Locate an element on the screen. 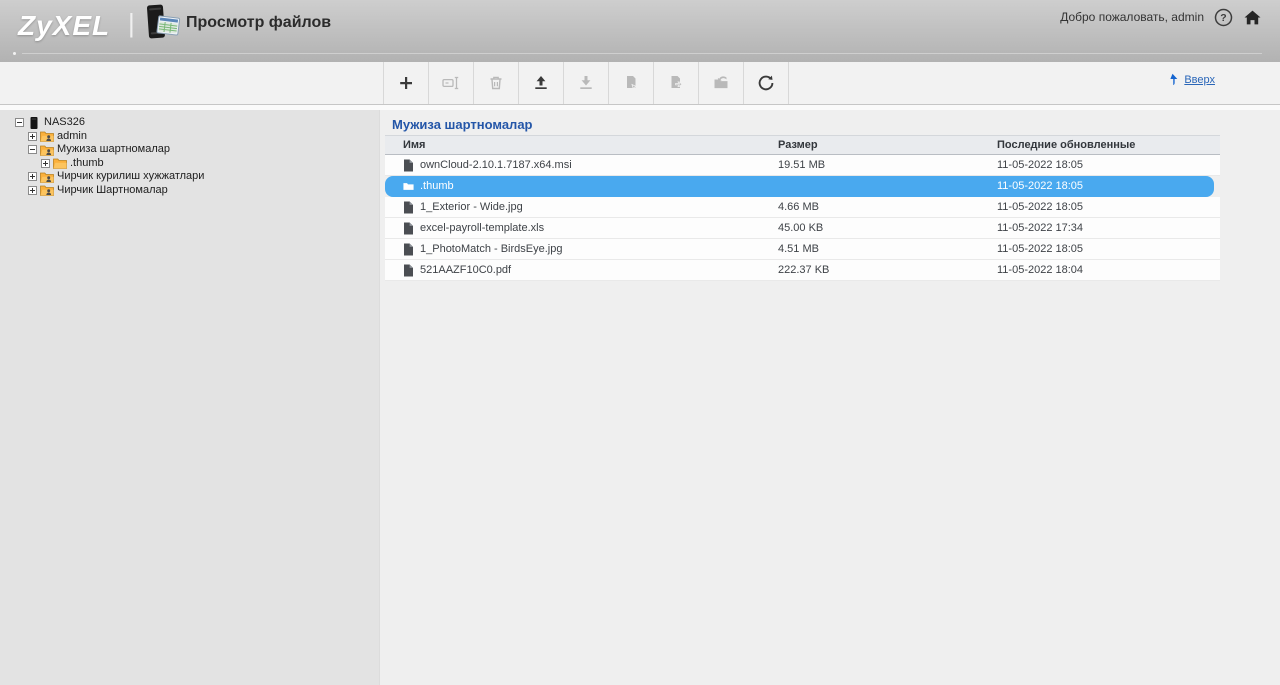 This screenshot has width=1280, height=685. toolbar-add-button is located at coordinates (406, 83).